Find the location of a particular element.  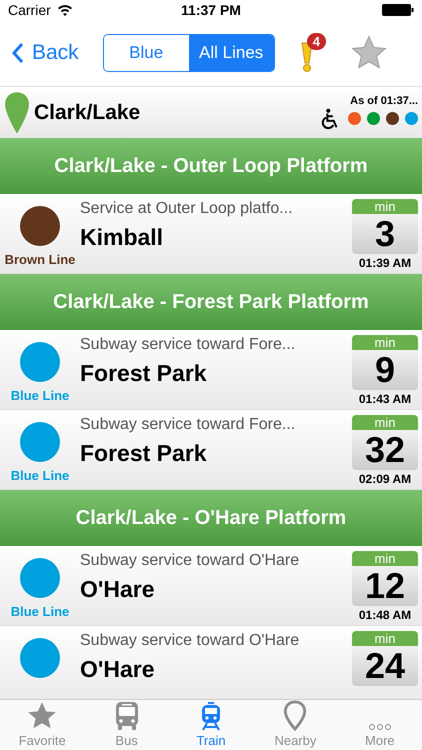

status-time: 11:37 PM is located at coordinates (211, 10).